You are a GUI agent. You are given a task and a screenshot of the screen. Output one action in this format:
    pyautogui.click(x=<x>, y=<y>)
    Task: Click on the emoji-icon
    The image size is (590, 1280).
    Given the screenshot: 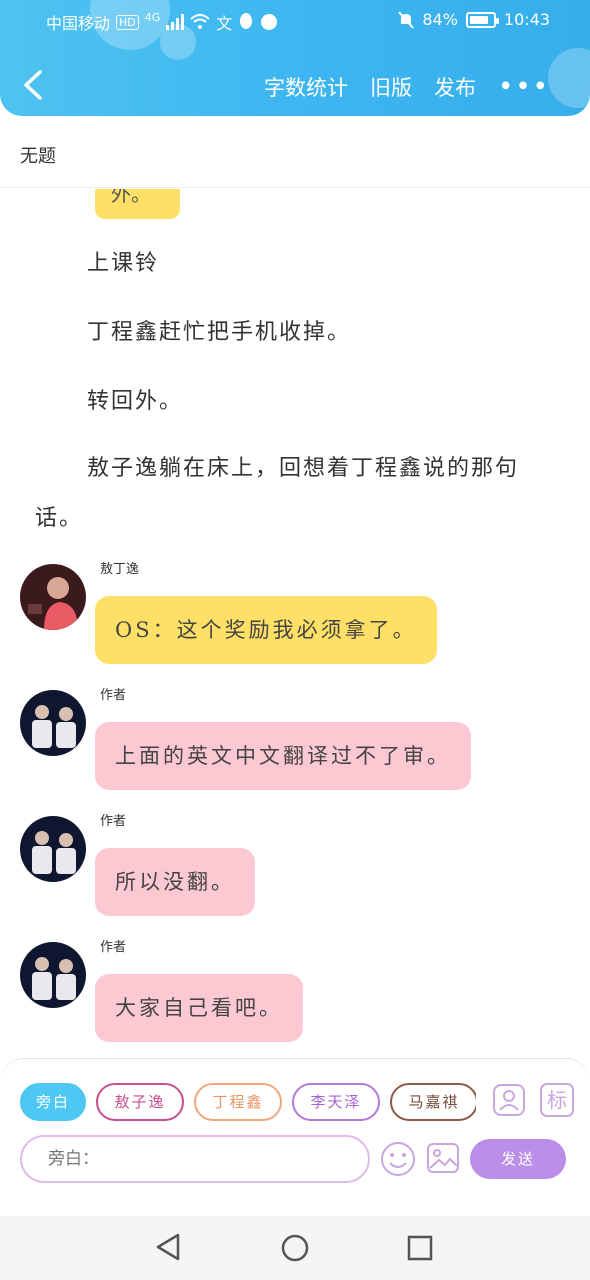 What is the action you would take?
    pyautogui.click(x=398, y=1159)
    